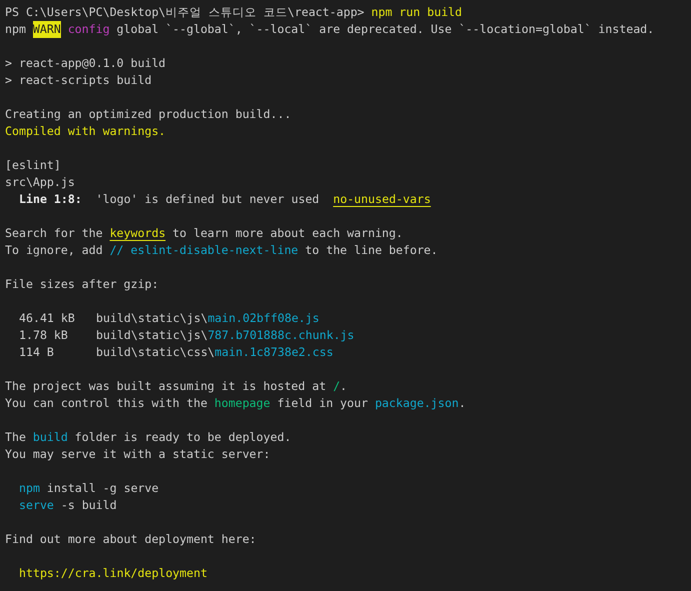 The width and height of the screenshot is (691, 591). Describe the element at coordinates (155, 352) in the screenshot. I see `folder-path: build\static\css\` at that location.